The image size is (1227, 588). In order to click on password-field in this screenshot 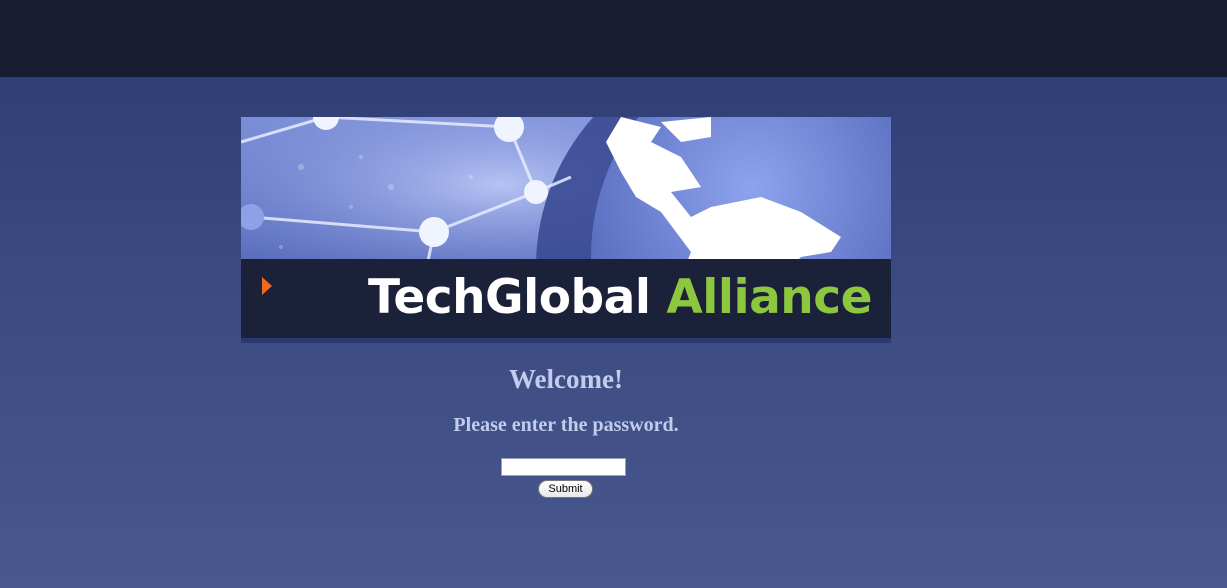, I will do `click(563, 467)`.